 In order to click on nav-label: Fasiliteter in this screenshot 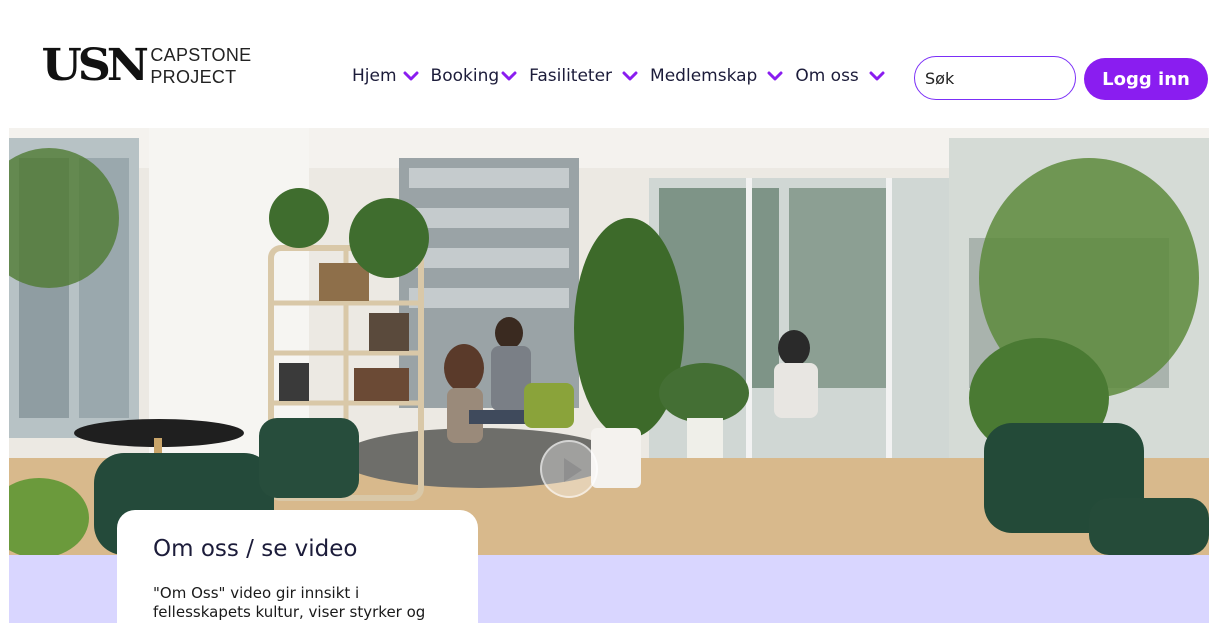, I will do `click(571, 76)`.